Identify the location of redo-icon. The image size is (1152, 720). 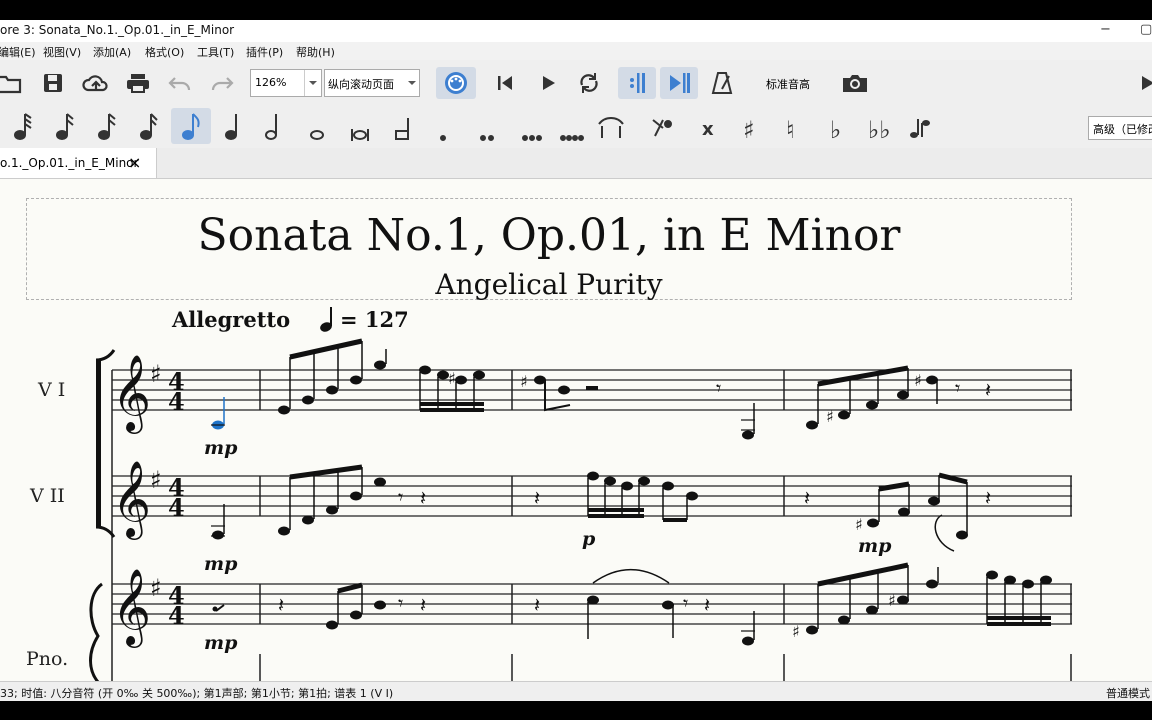
(222, 83).